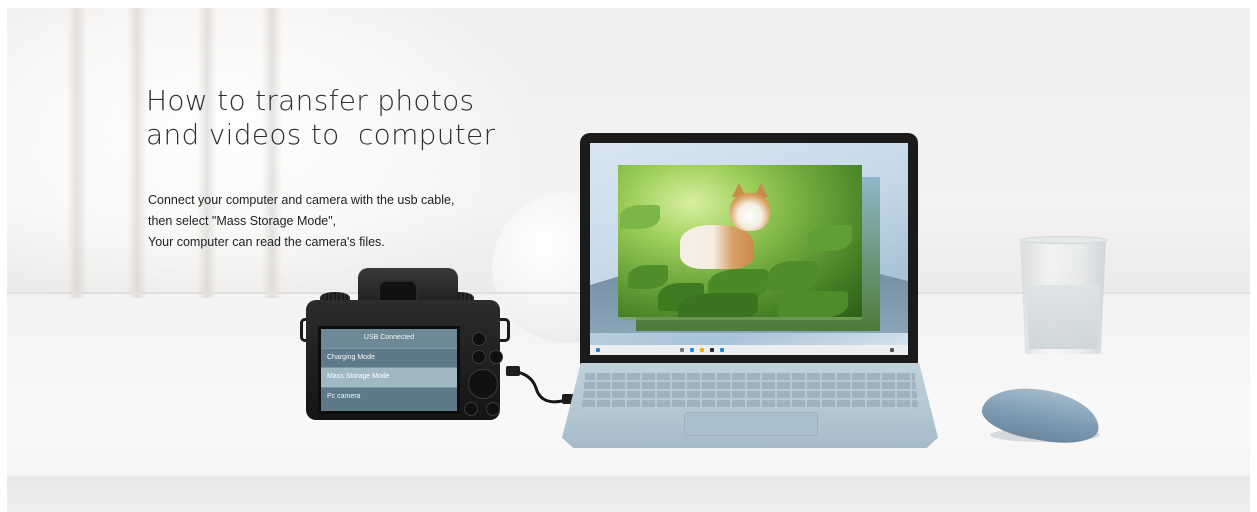  Describe the element at coordinates (749, 350) in the screenshot. I see `taskbar` at that location.